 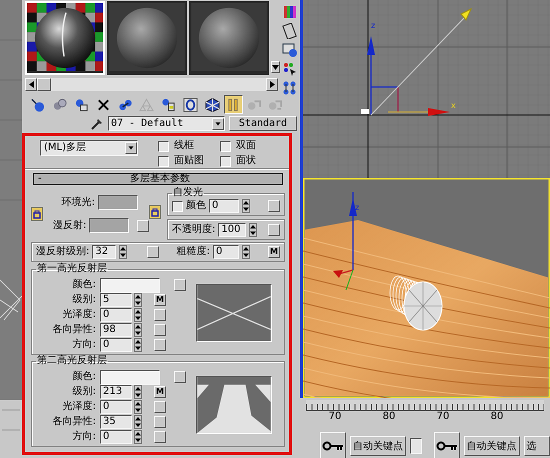 What do you see at coordinates (263, 123) in the screenshot?
I see `material-type-button: Standard` at bounding box center [263, 123].